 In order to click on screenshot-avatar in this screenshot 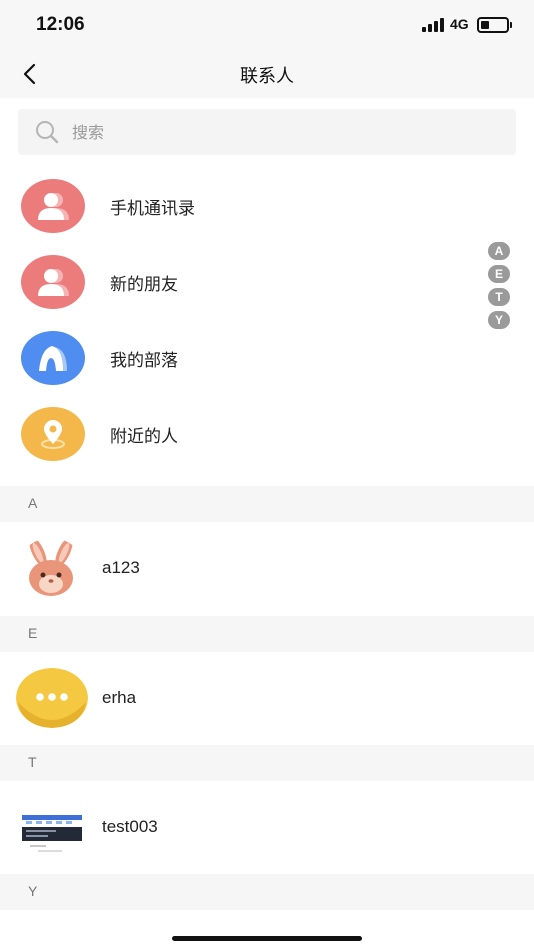, I will do `click(52, 828)`.